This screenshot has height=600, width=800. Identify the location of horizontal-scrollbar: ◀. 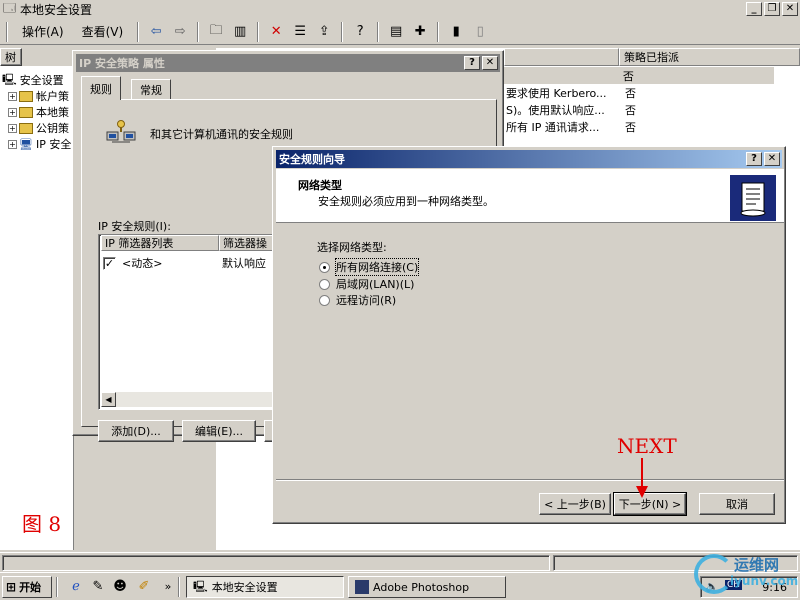
(193, 399).